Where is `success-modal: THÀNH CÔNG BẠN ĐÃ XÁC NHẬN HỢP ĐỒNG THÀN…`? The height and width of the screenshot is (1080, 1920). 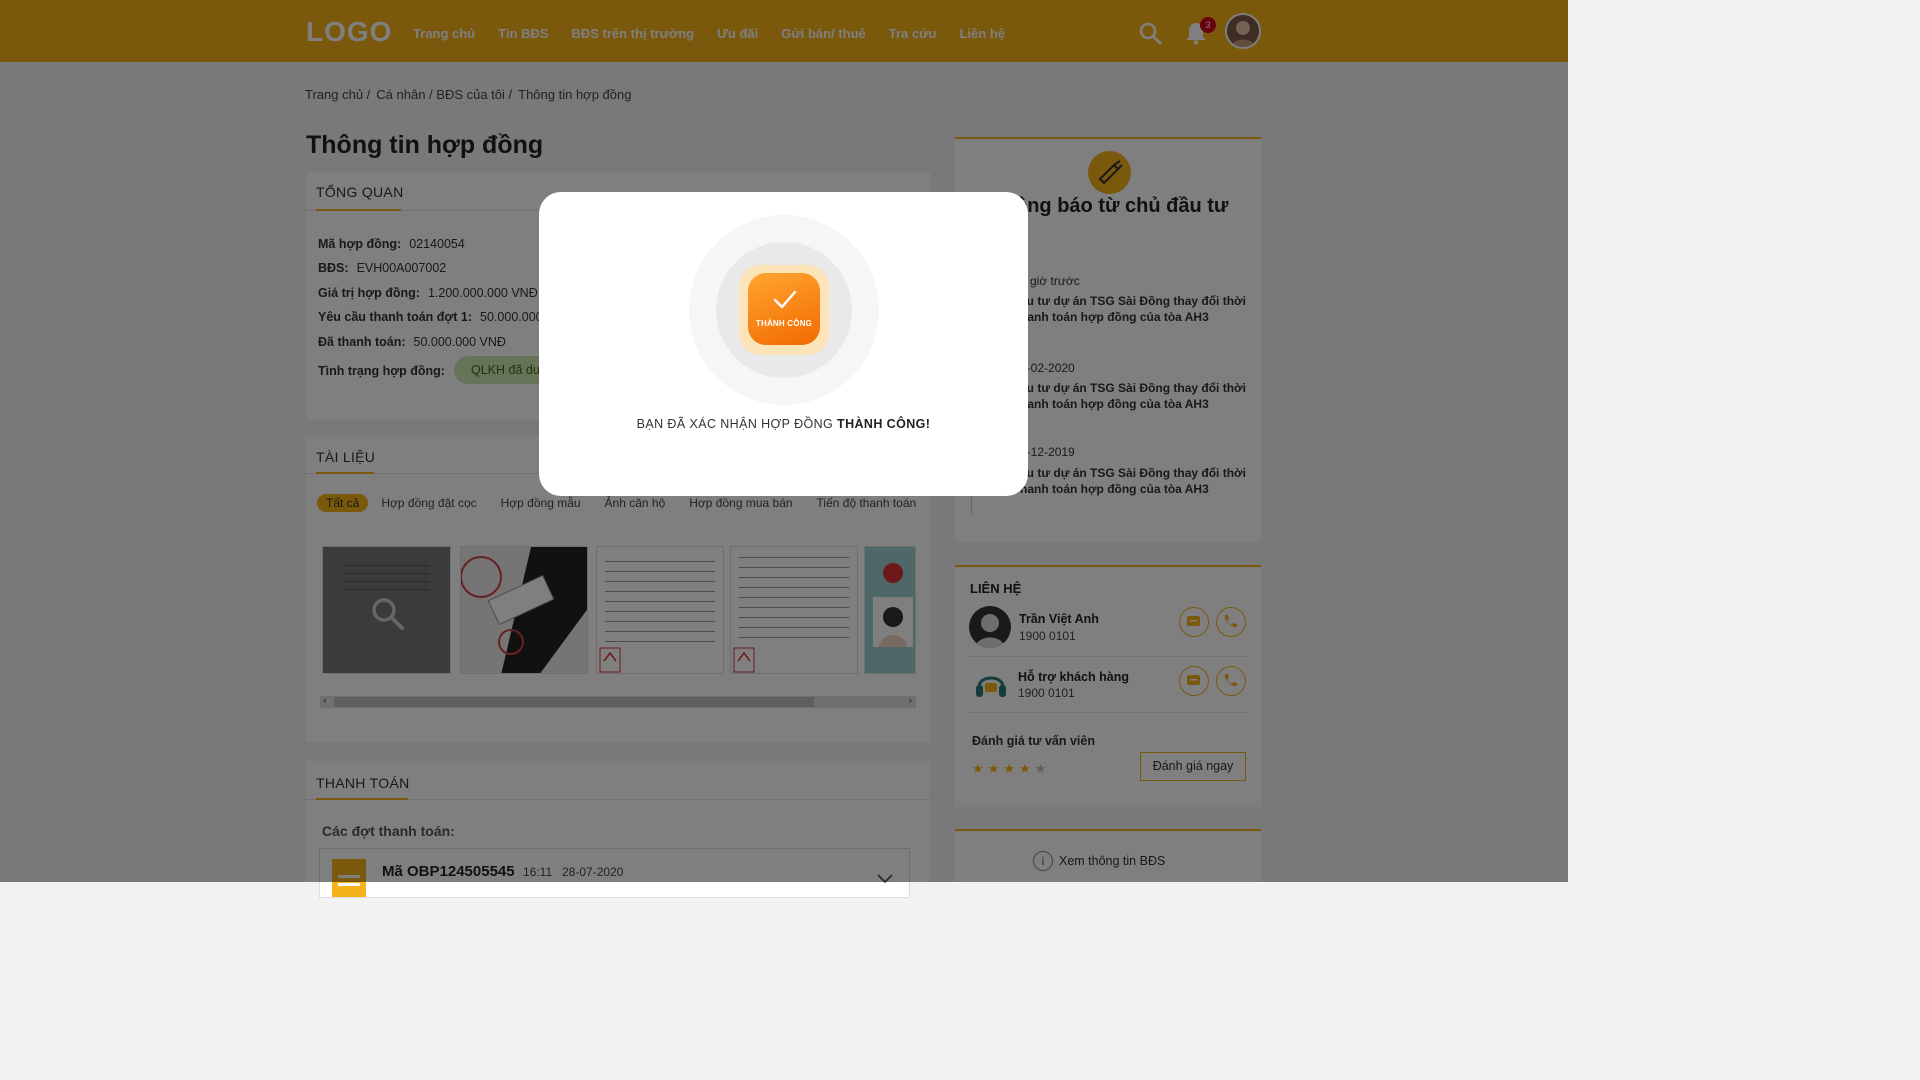 success-modal: THÀNH CÔNG BẠN ĐÃ XÁC NHẬN HỢP ĐỒNG THÀN… is located at coordinates (783, 344).